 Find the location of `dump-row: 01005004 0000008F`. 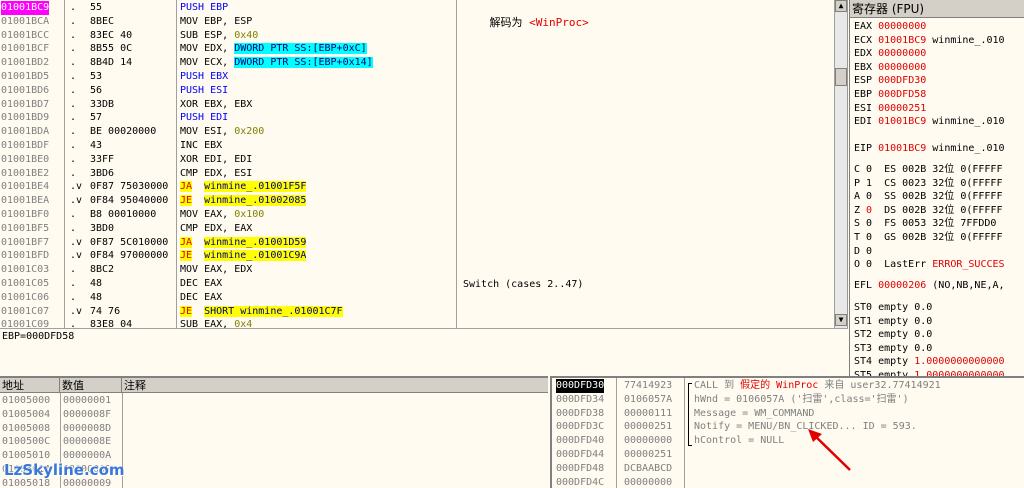

dump-row: 01005004 0000008F is located at coordinates (274, 415).